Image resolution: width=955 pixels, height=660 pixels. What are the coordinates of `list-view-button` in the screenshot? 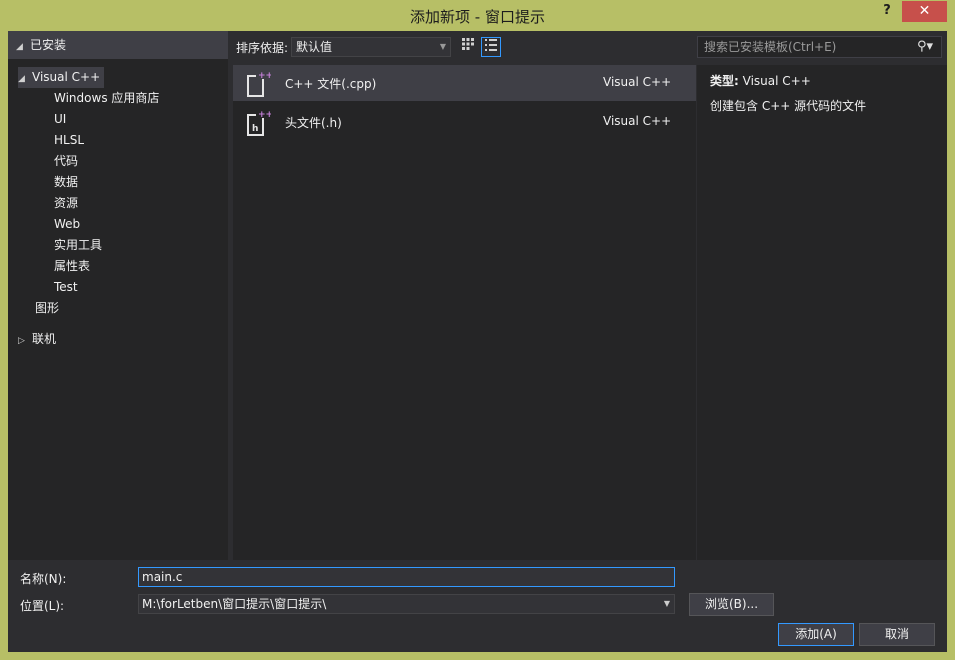 It's located at (491, 47).